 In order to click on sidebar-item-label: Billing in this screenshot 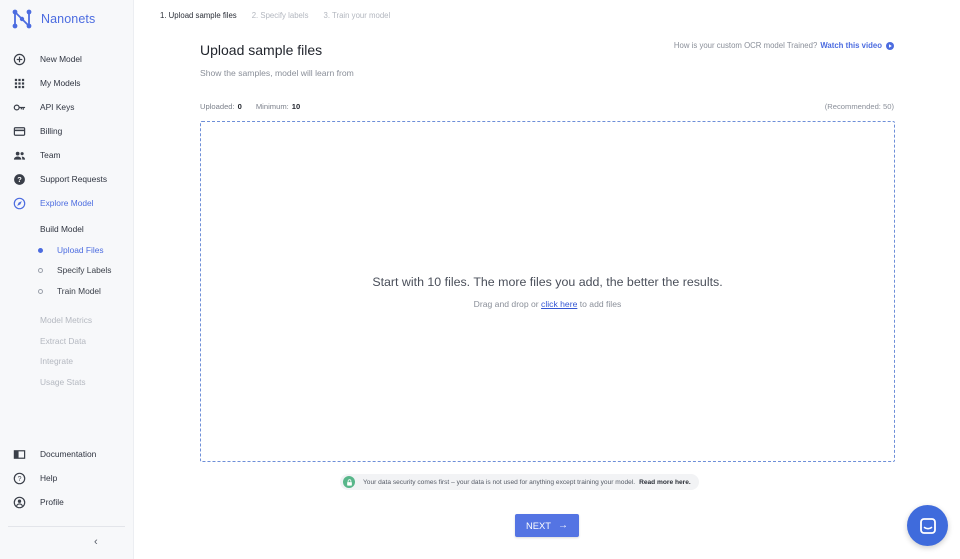, I will do `click(51, 131)`.